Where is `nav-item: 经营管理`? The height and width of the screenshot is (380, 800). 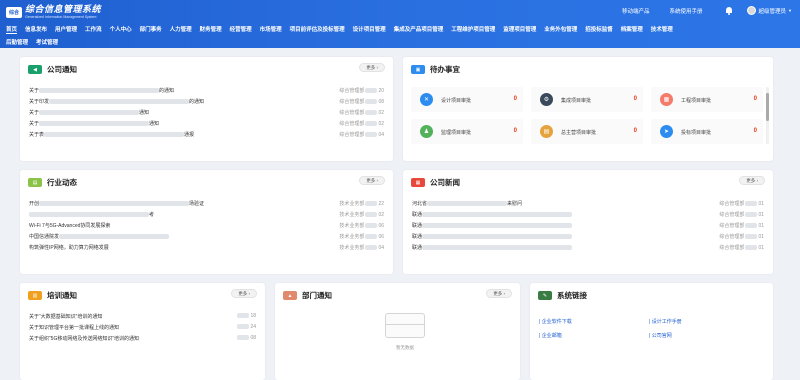 nav-item: 经营管理 is located at coordinates (241, 29).